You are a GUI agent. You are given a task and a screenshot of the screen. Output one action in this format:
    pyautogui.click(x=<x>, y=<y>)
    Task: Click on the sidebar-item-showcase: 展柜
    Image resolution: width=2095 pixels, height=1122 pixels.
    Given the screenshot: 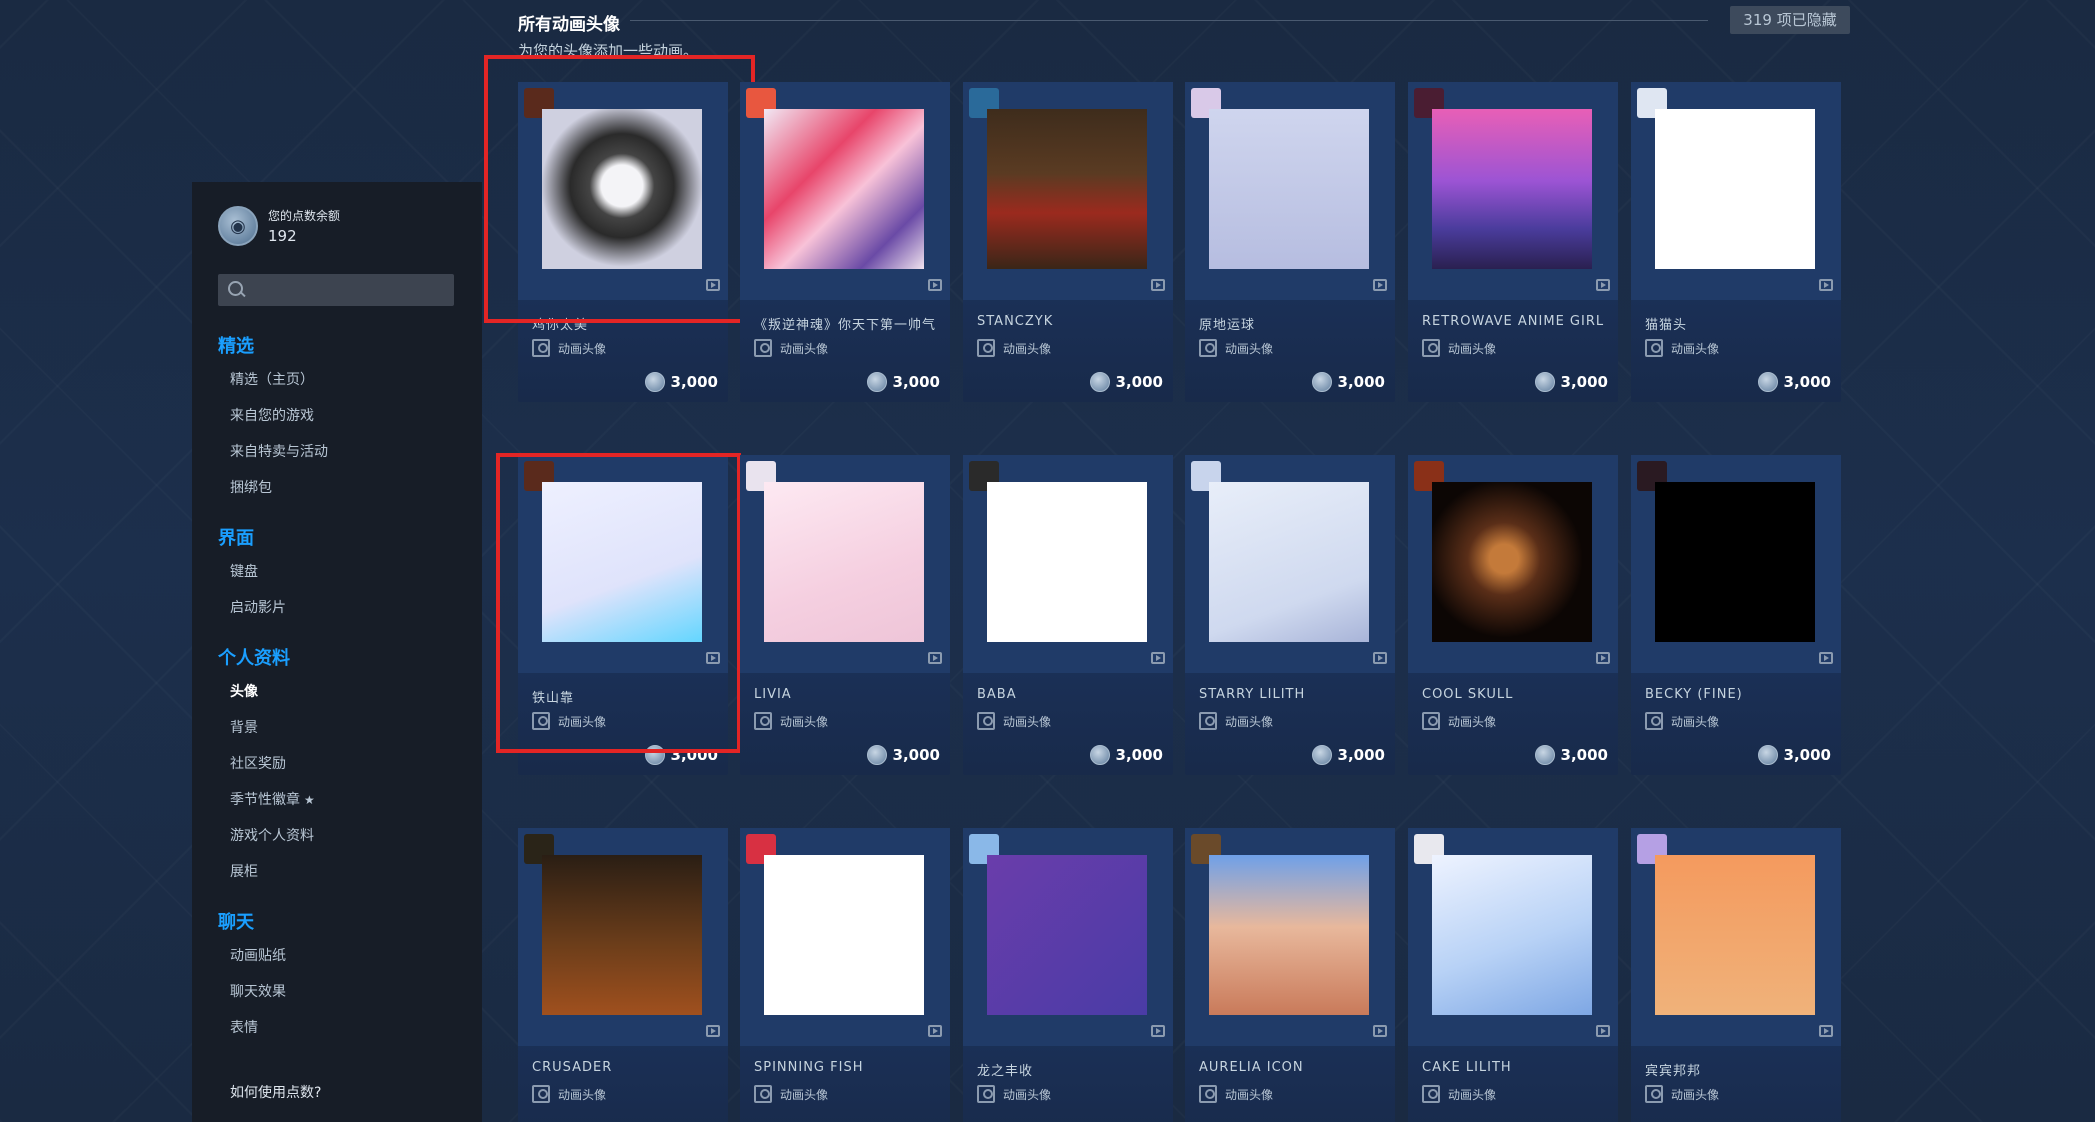 What is the action you would take?
    pyautogui.click(x=343, y=872)
    